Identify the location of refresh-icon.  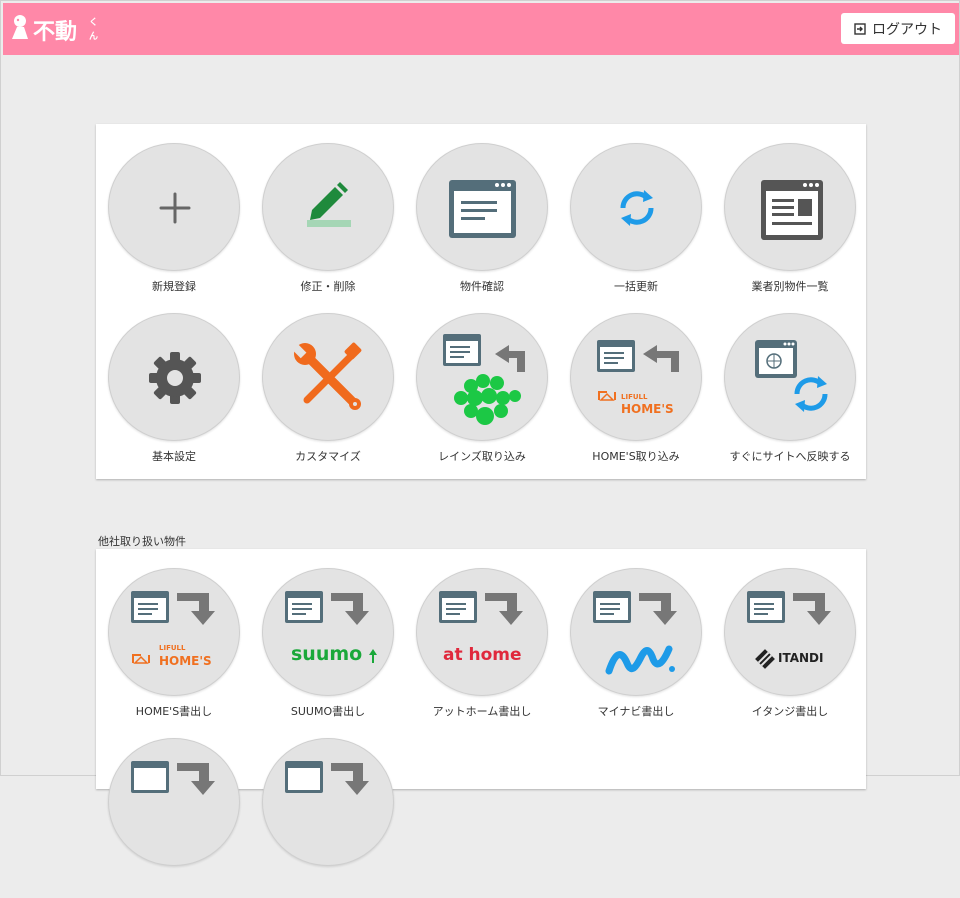
(637, 208).